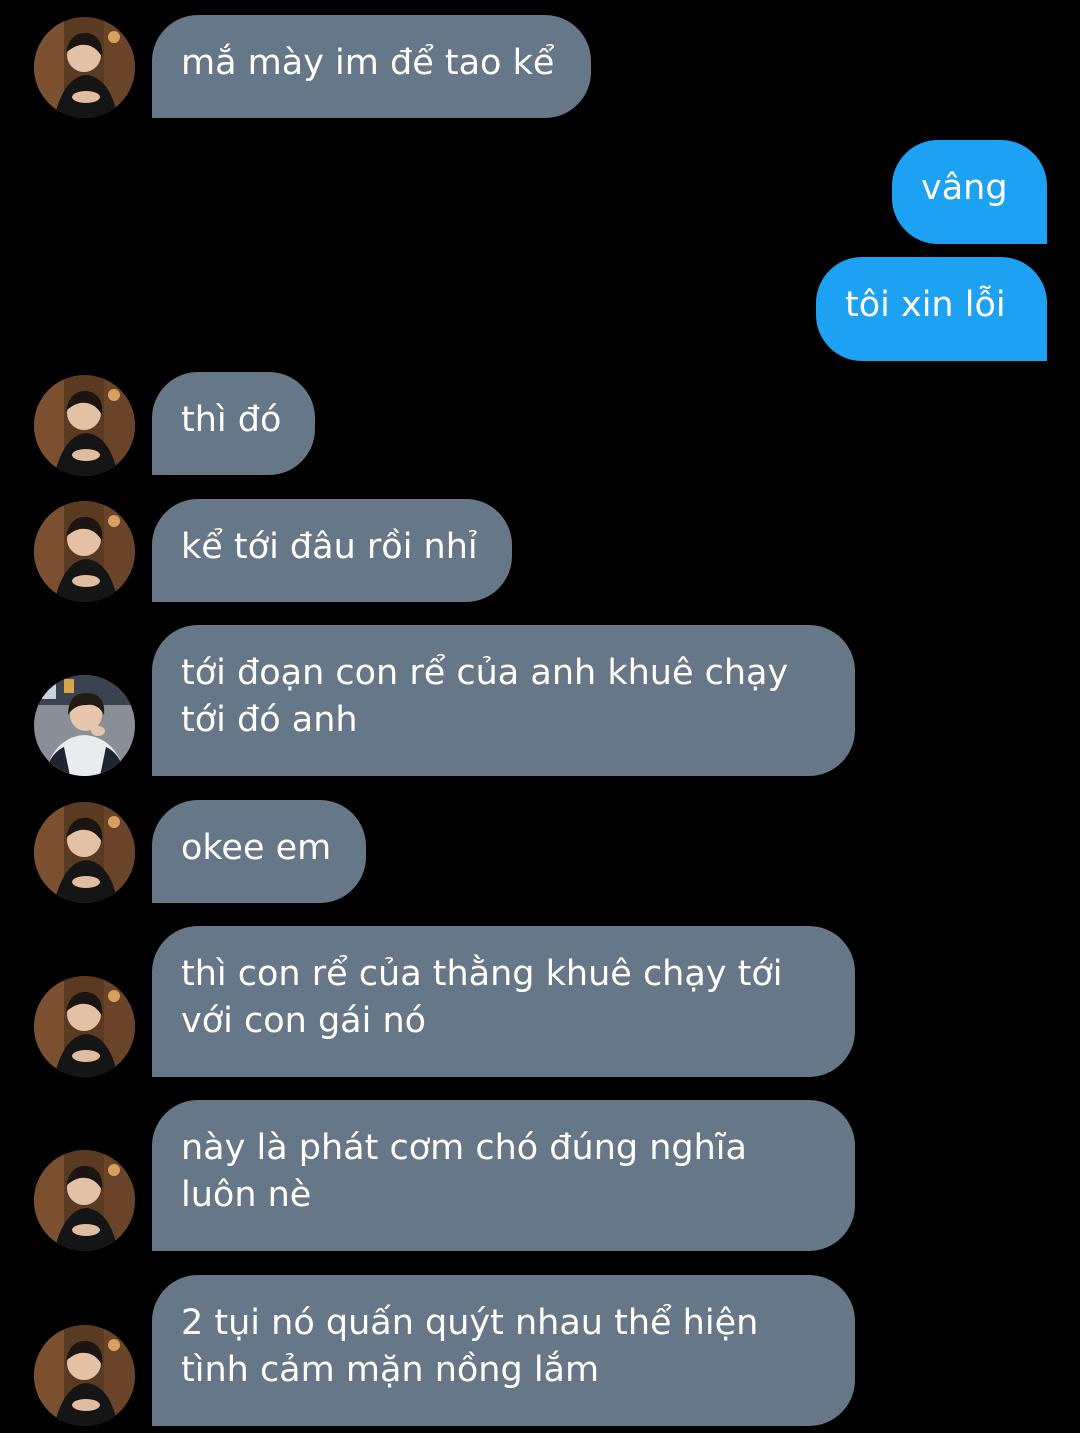  I want to click on message-bubble: okee em, so click(259, 851).